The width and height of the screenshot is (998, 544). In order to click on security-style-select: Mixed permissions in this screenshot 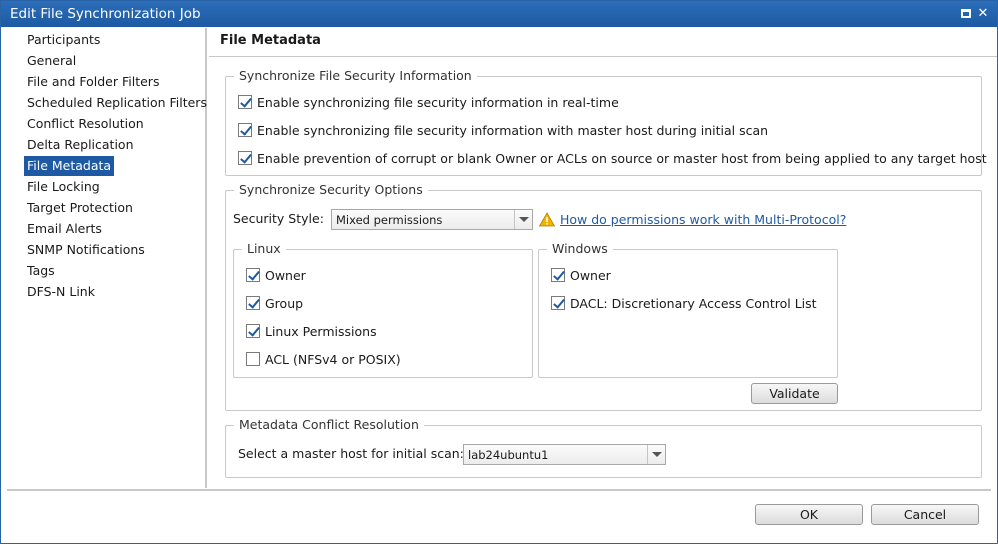, I will do `click(432, 219)`.